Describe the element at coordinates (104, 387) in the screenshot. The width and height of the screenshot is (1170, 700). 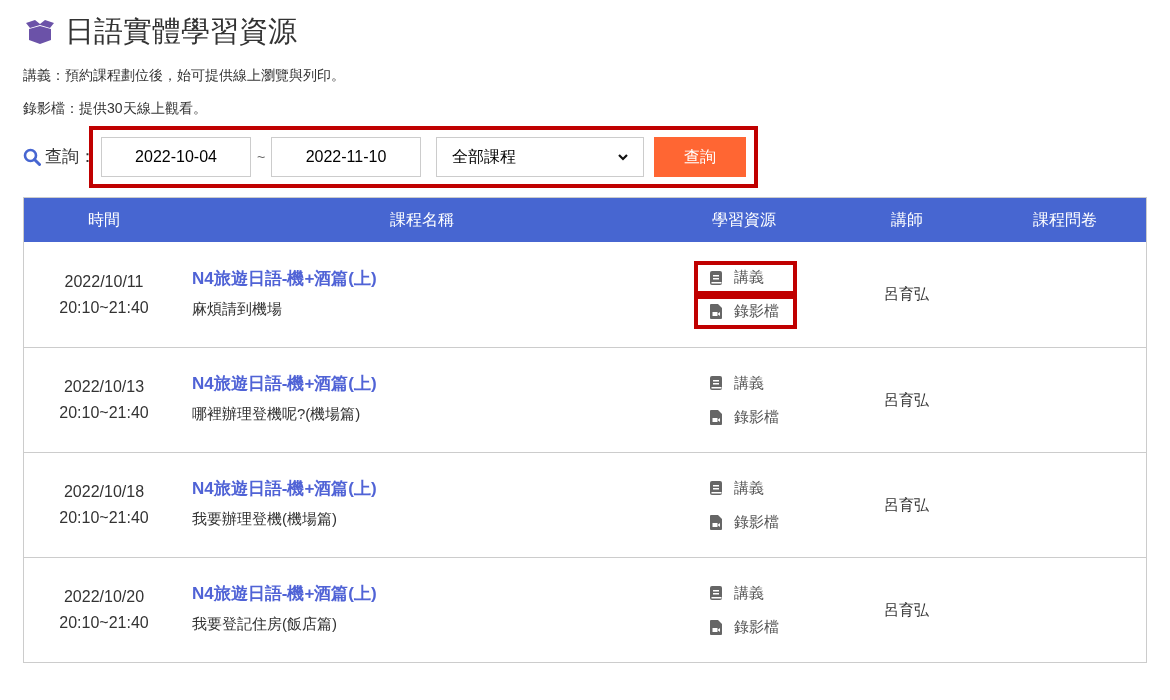
I see `session-date: 2022/10/13` at that location.